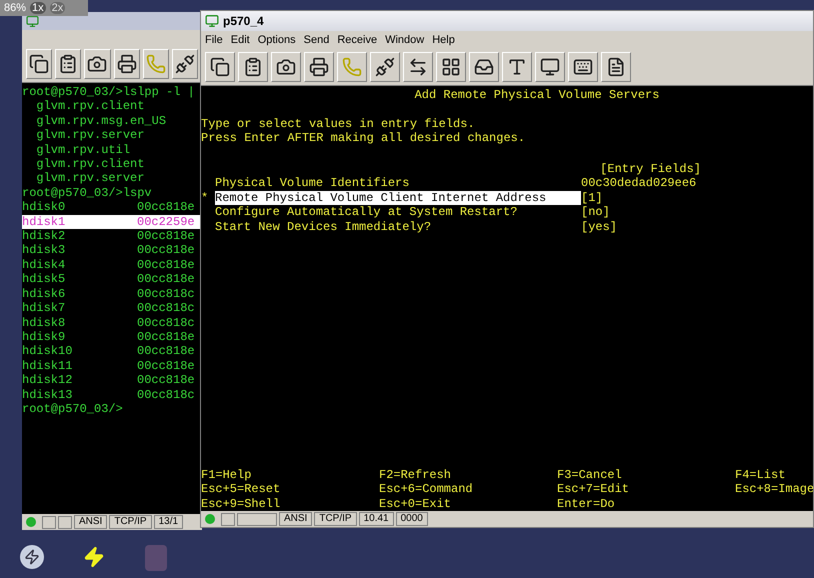 The image size is (814, 578). Describe the element at coordinates (593, 489) in the screenshot. I see `function-key-hint: Esc+7=Edit` at that location.